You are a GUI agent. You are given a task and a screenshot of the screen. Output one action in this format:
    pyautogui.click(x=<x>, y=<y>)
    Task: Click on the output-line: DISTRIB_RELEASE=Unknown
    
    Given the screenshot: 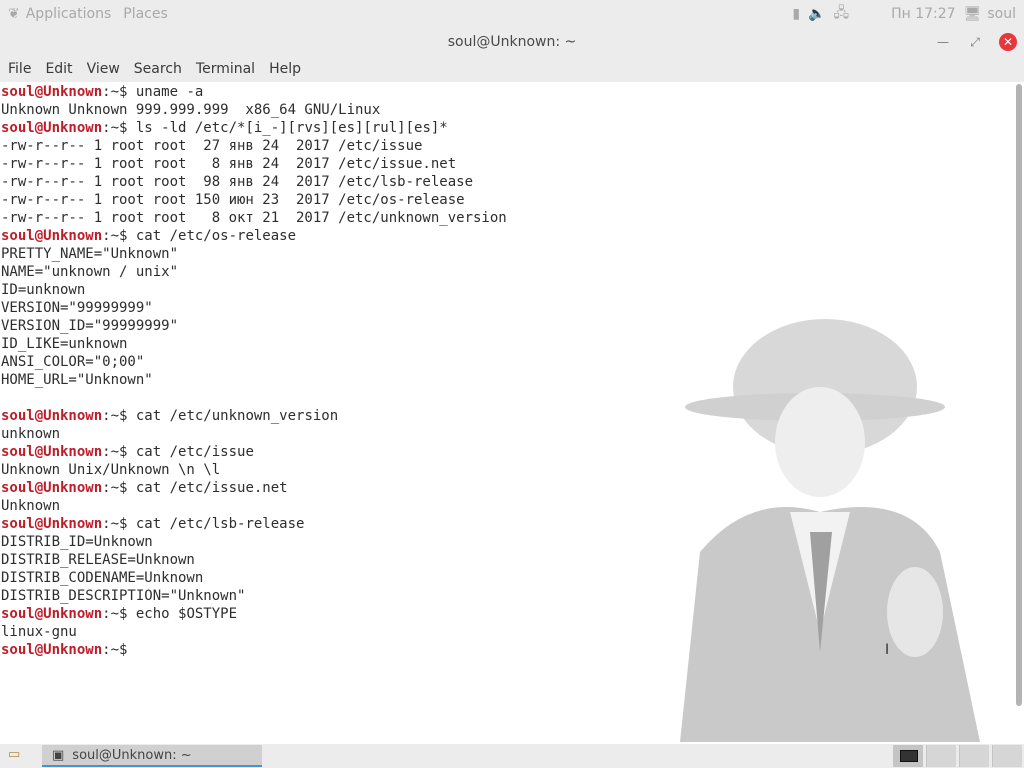 What is the action you would take?
    pyautogui.click(x=98, y=560)
    